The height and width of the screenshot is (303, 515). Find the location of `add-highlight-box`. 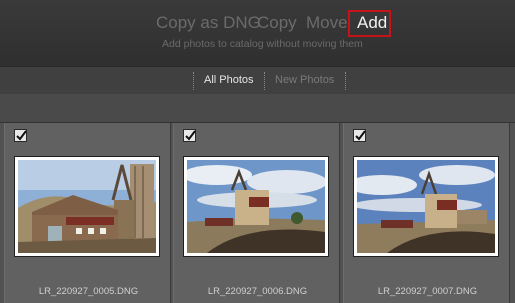

add-highlight-box is located at coordinates (369, 23).